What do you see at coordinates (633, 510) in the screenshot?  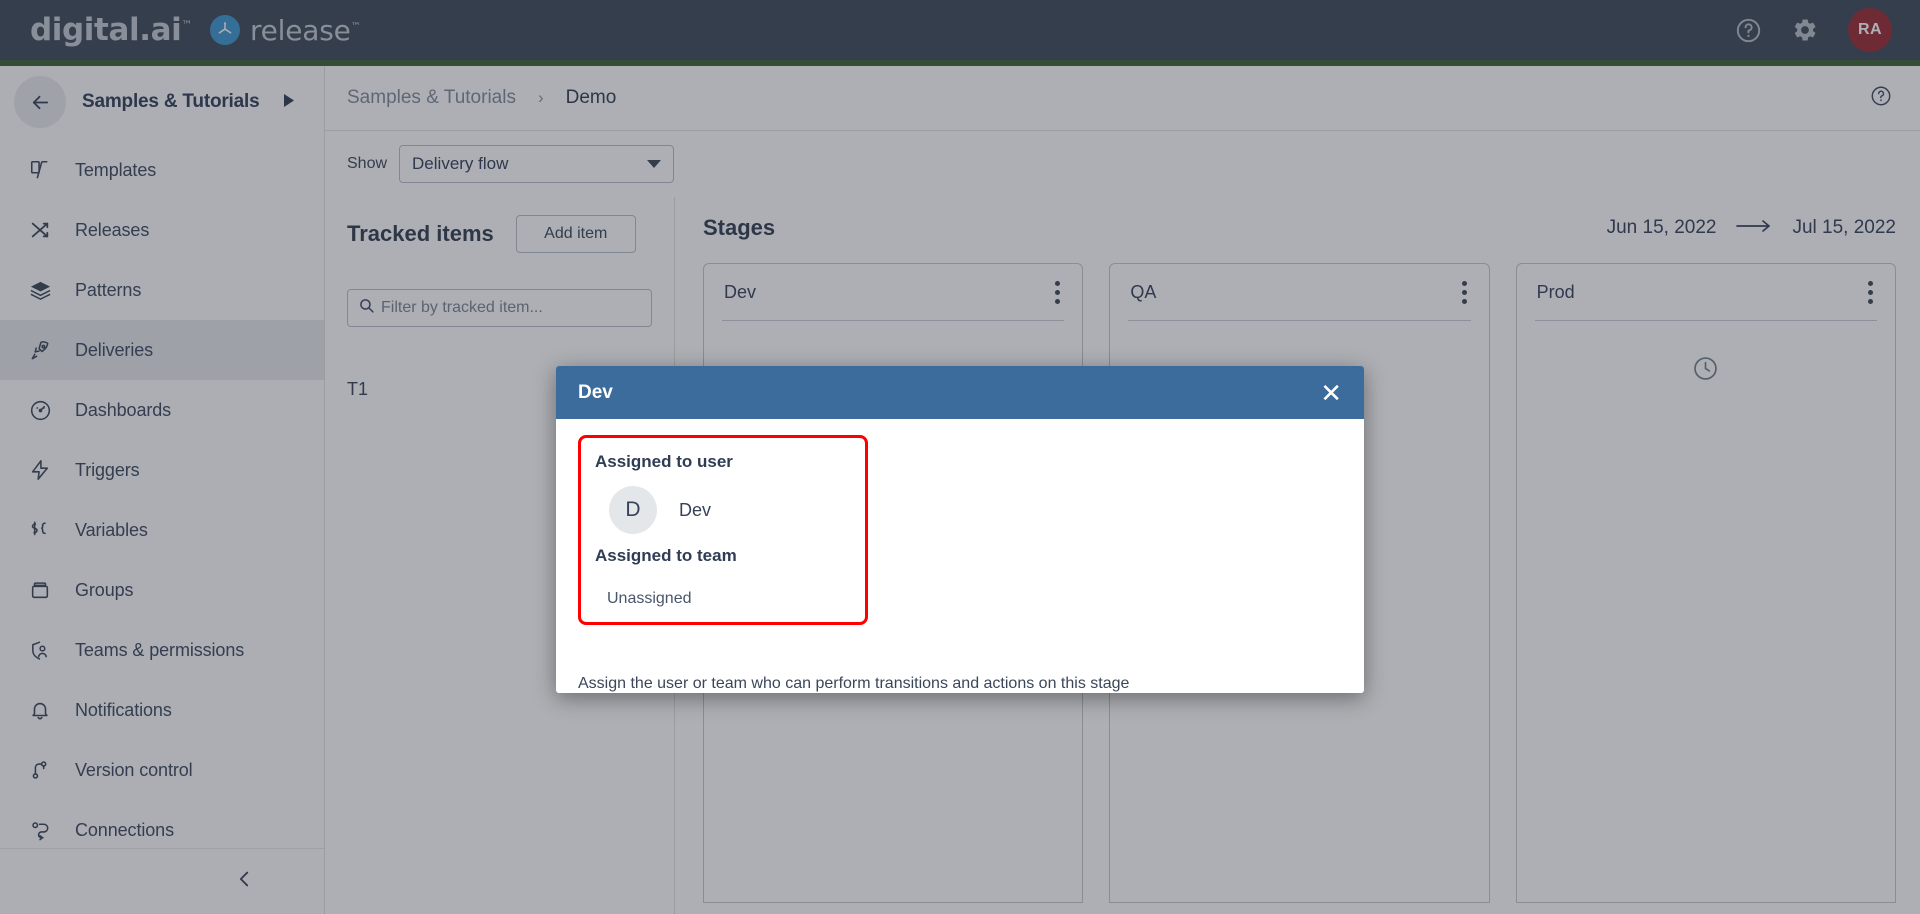 I see `avatar: D` at bounding box center [633, 510].